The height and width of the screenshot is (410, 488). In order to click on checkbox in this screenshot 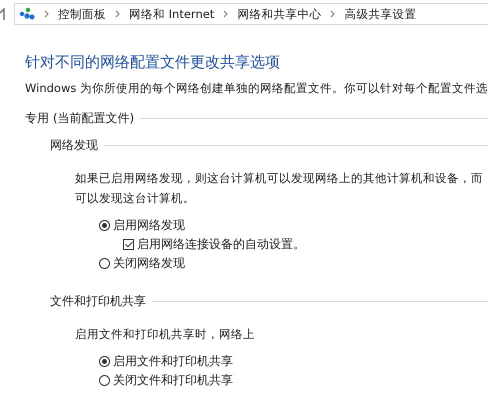, I will do `click(128, 244)`.